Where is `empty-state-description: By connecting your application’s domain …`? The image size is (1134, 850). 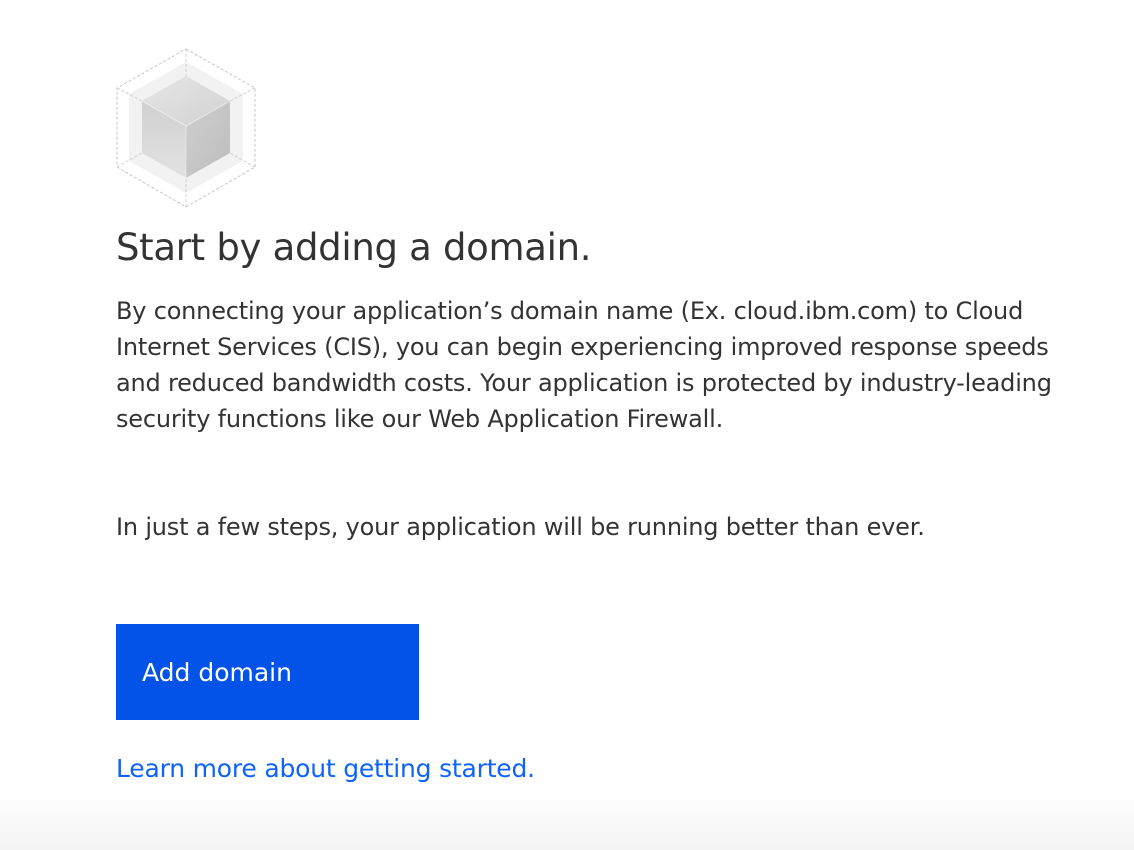 empty-state-description: By connecting your application’s domain … is located at coordinates (584, 365).